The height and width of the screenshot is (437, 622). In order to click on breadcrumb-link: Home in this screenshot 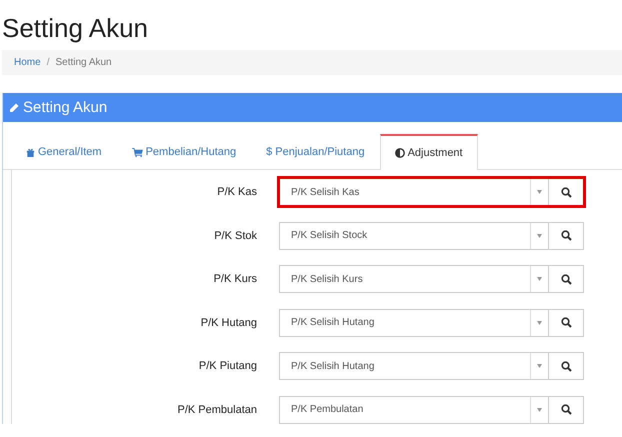, I will do `click(27, 62)`.